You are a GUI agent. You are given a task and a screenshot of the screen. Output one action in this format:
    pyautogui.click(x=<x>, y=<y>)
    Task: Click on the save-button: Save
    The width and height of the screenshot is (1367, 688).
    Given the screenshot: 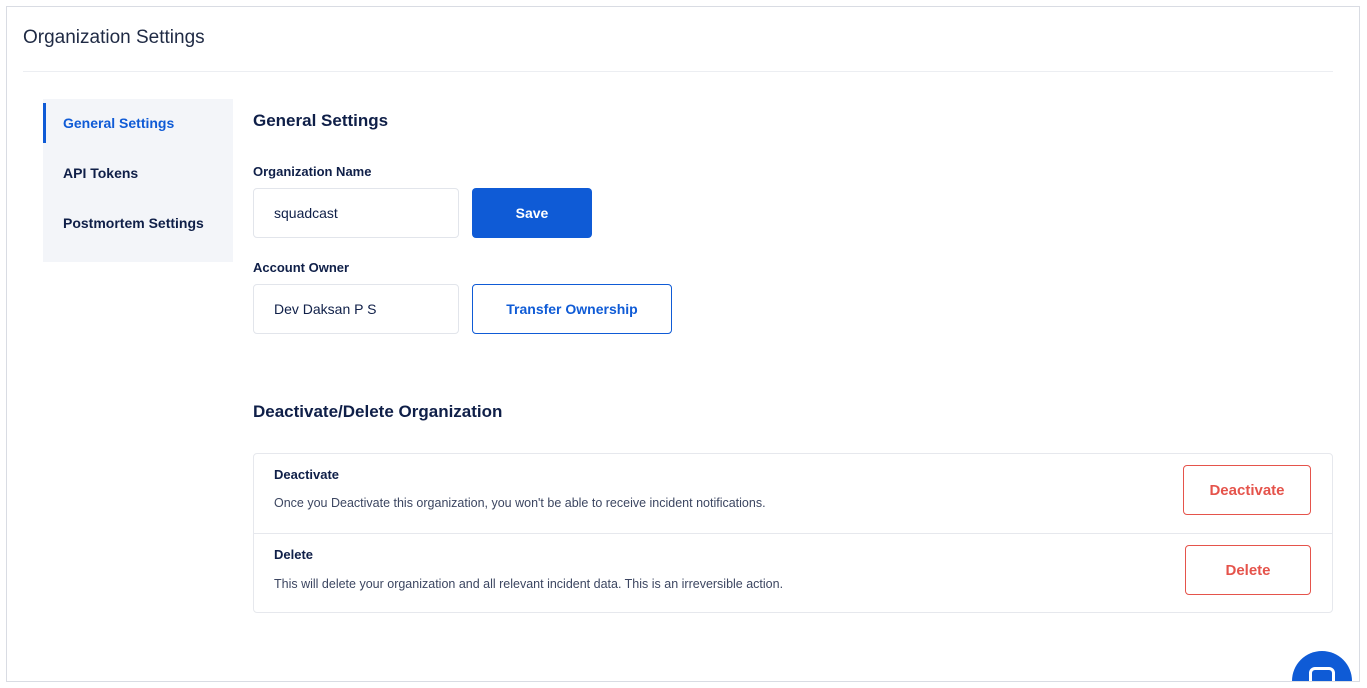 What is the action you would take?
    pyautogui.click(x=532, y=213)
    